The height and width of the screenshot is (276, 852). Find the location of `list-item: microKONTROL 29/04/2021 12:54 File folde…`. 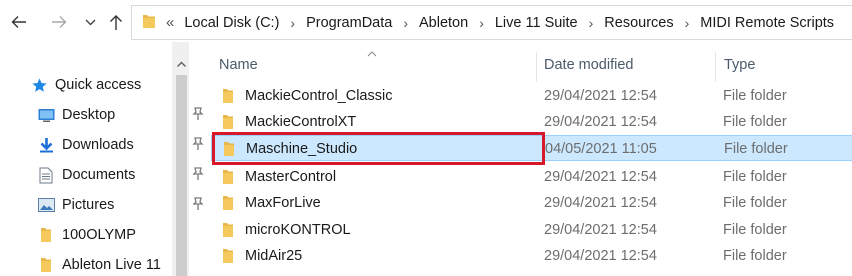

list-item: microKONTROL 29/04/2021 12:54 File folde… is located at coordinates (531, 230).